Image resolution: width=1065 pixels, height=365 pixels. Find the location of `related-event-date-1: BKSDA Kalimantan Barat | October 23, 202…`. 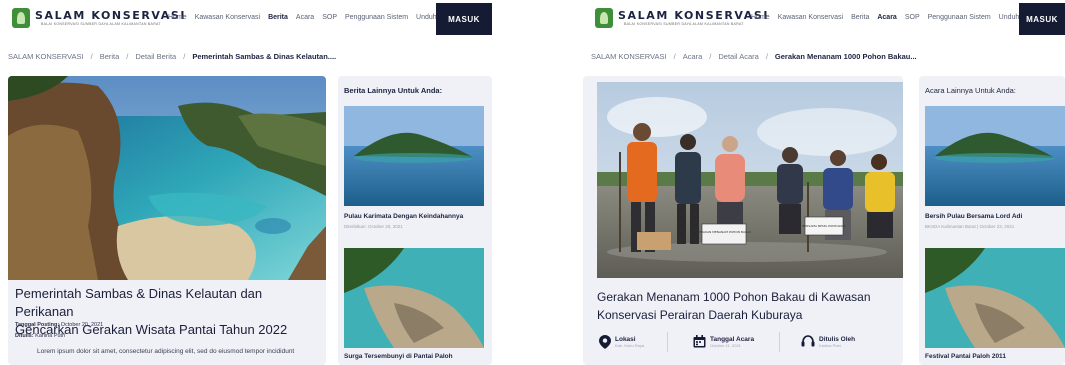

related-event-date-1: BKSDA Kalimantan Barat | October 23, 202… is located at coordinates (970, 226).